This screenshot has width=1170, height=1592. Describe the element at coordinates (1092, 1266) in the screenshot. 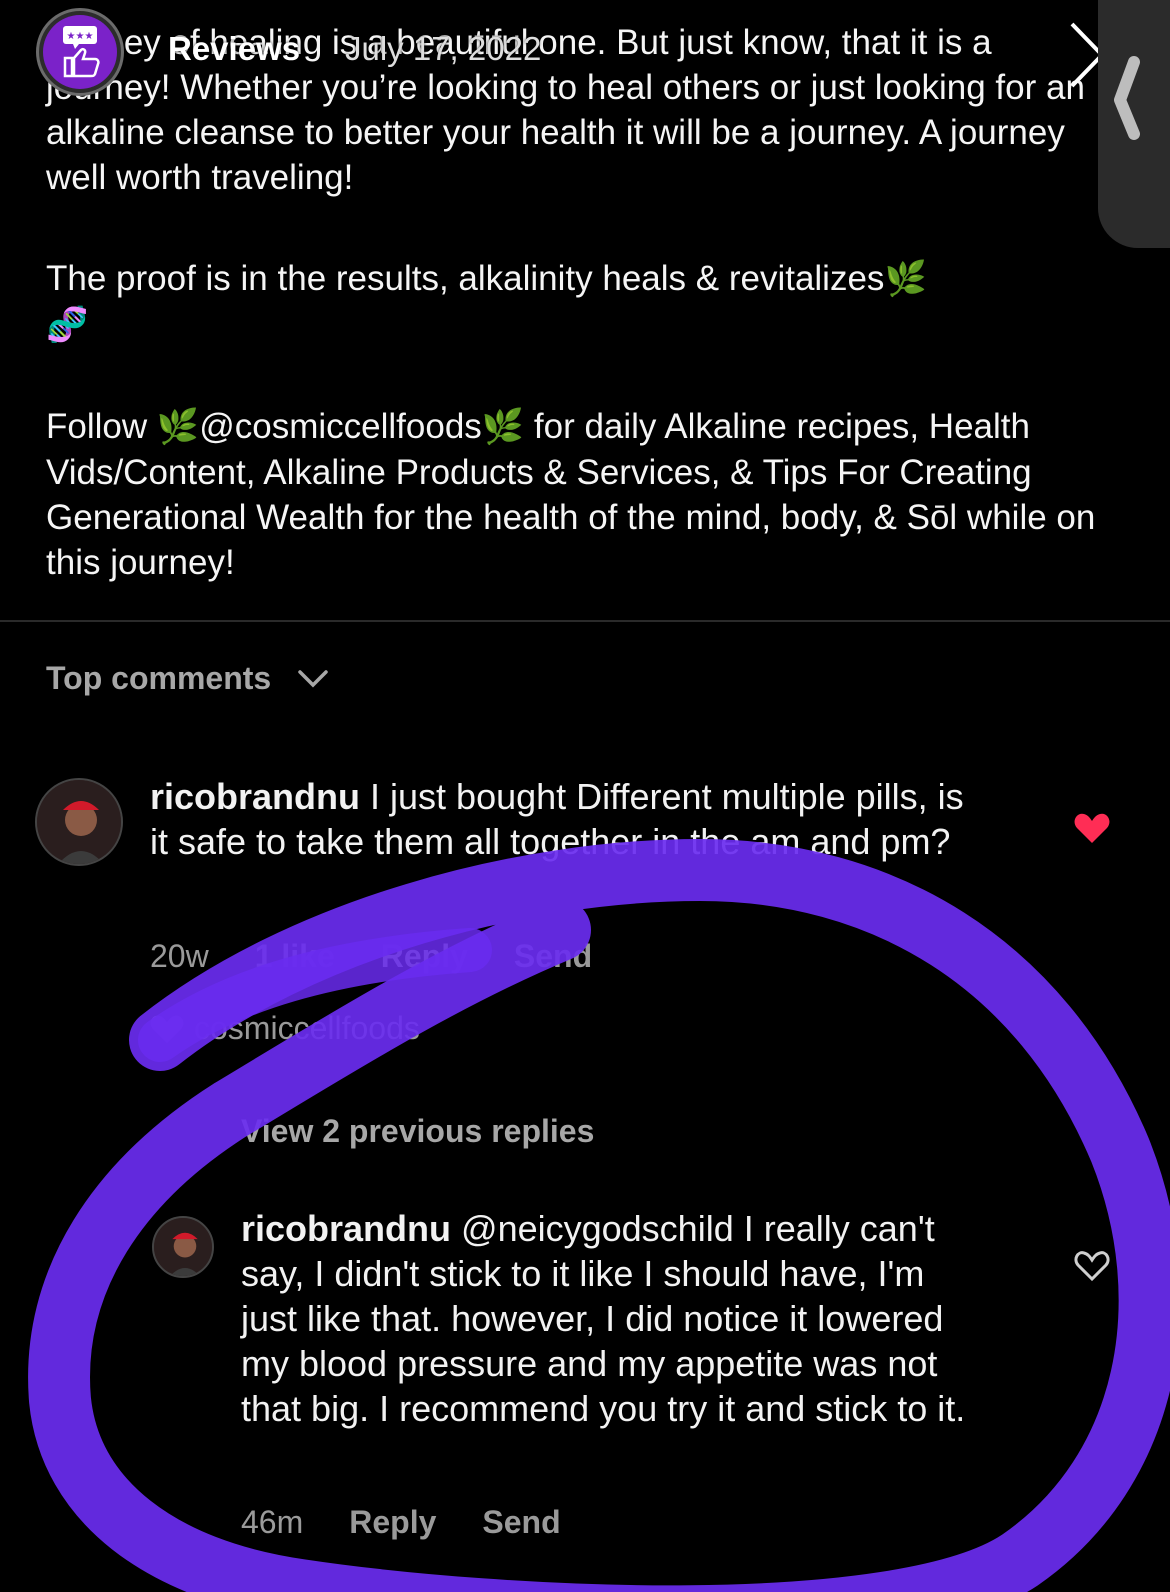

I see `heart-outline-icon` at that location.